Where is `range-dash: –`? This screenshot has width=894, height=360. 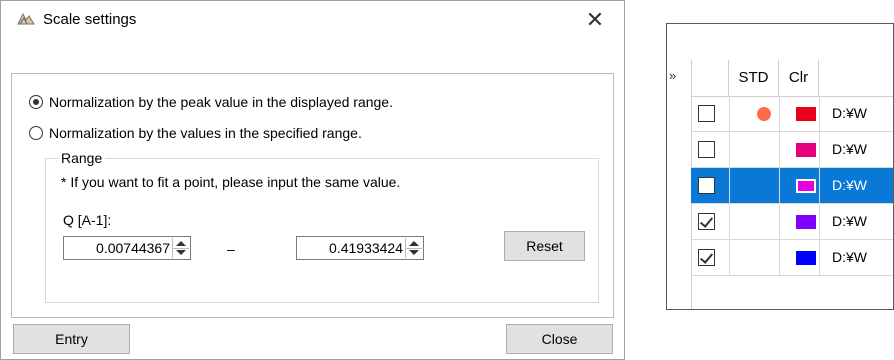 range-dash: – is located at coordinates (231, 249).